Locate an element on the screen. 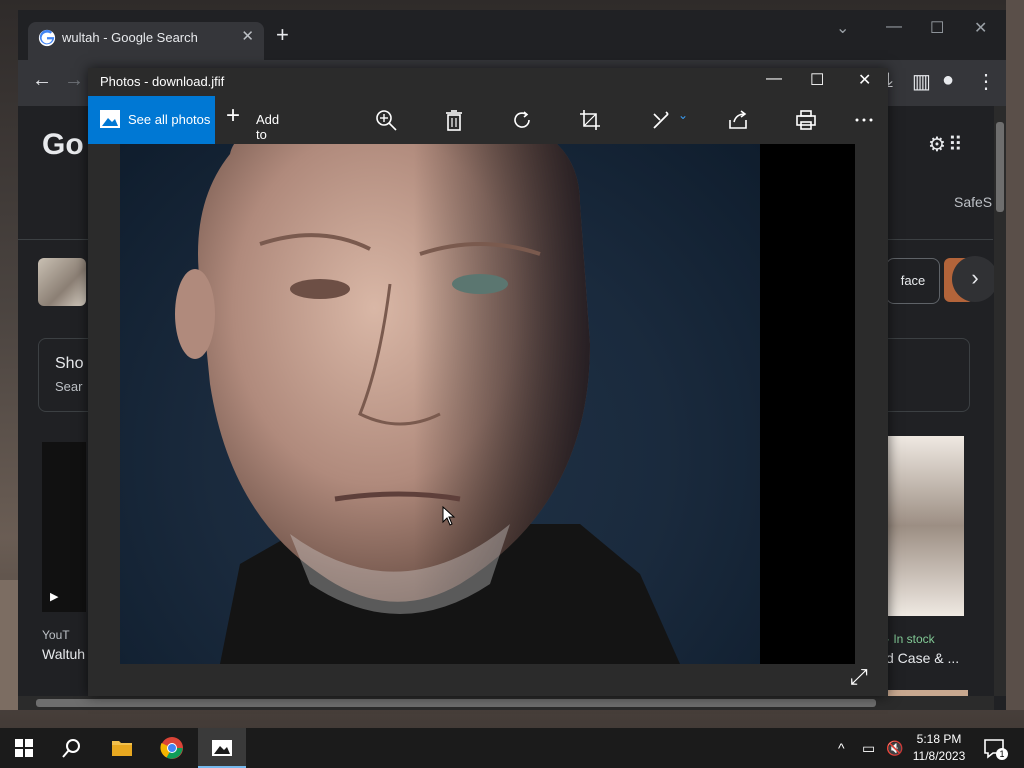 This screenshot has width=1024, height=768. back-arrow-icon: ← is located at coordinates (42, 80).